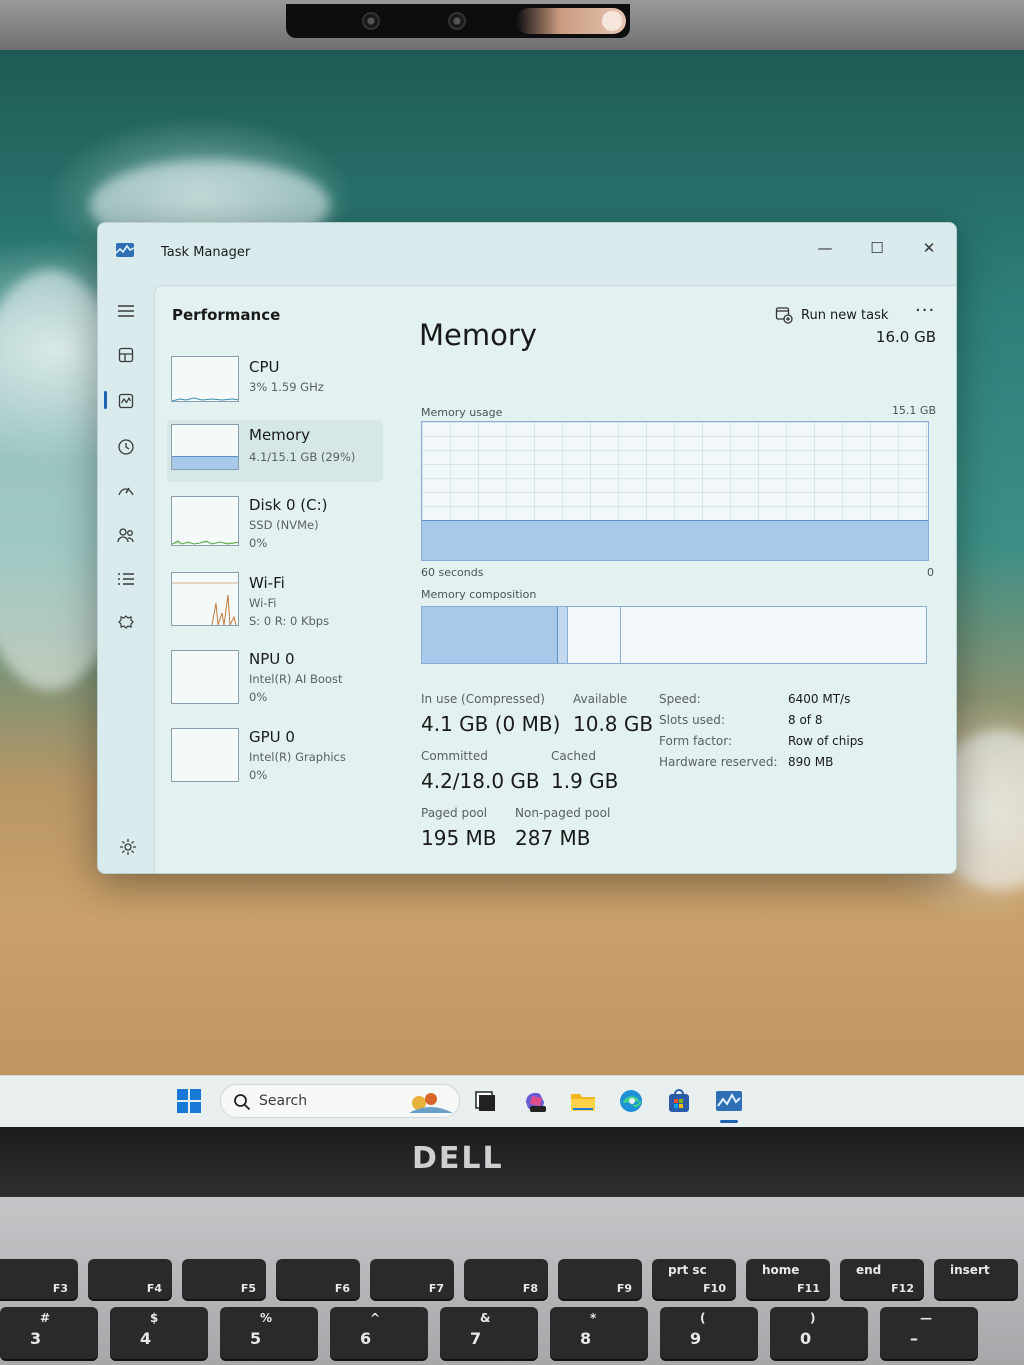 This screenshot has height=1365, width=1024. I want to click on key-legend-bottom: F5, so click(248, 1288).